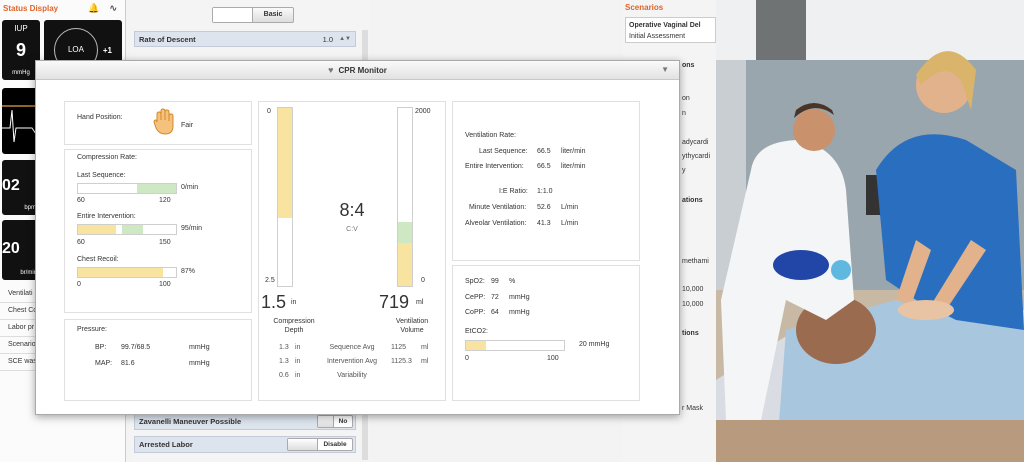 The width and height of the screenshot is (1024, 462). I want to click on scale-max: 120, so click(165, 200).